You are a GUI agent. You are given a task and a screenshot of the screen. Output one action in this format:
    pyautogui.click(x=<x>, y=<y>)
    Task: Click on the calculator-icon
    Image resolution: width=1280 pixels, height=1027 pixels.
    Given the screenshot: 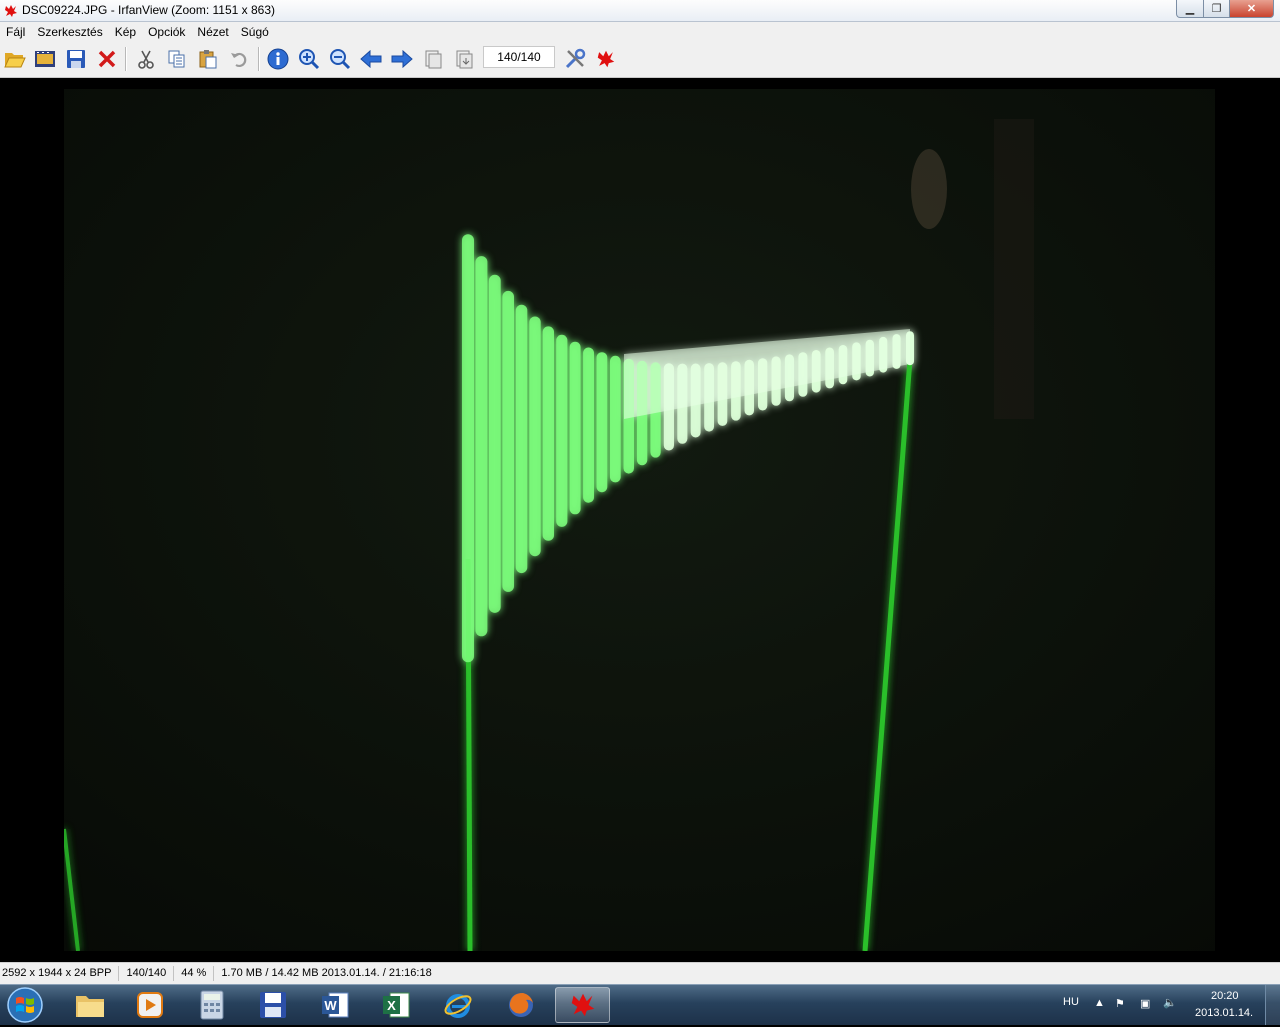 What is the action you would take?
    pyautogui.click(x=211, y=1005)
    